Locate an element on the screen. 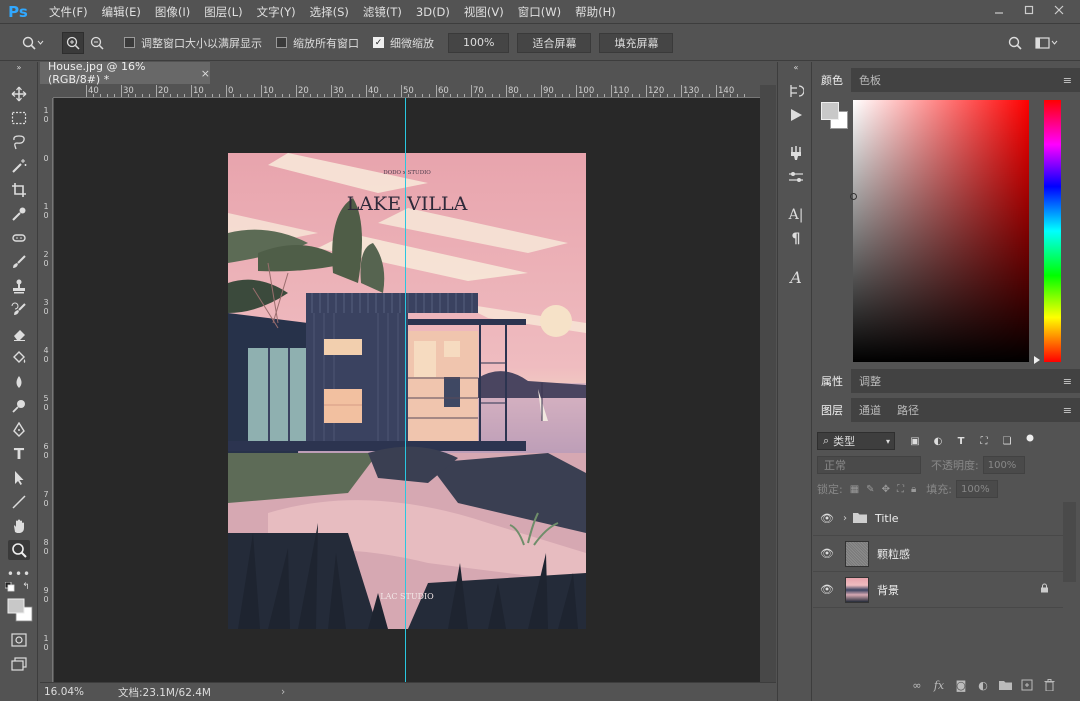 The width and height of the screenshot is (1080, 701). zoom-out-icon is located at coordinates (97, 43).